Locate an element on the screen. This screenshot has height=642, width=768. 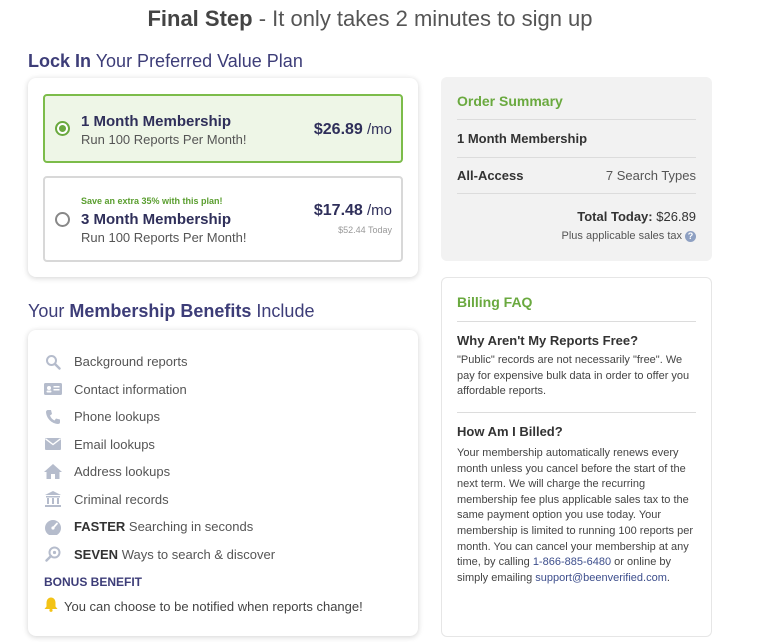
benefits-title-post: Include is located at coordinates (283, 311).